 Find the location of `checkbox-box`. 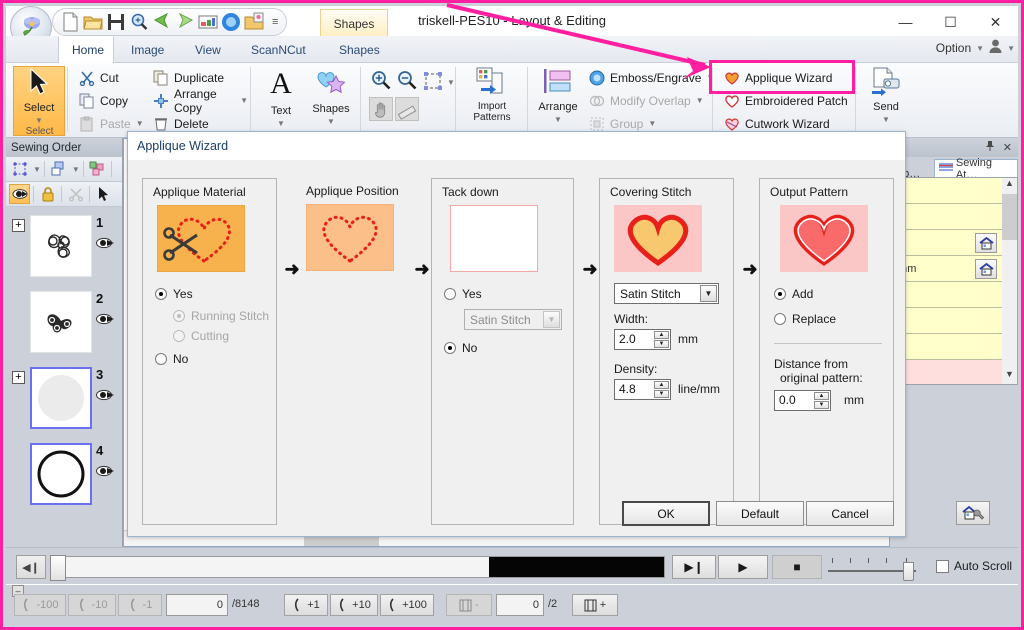

checkbox-box is located at coordinates (942, 566).